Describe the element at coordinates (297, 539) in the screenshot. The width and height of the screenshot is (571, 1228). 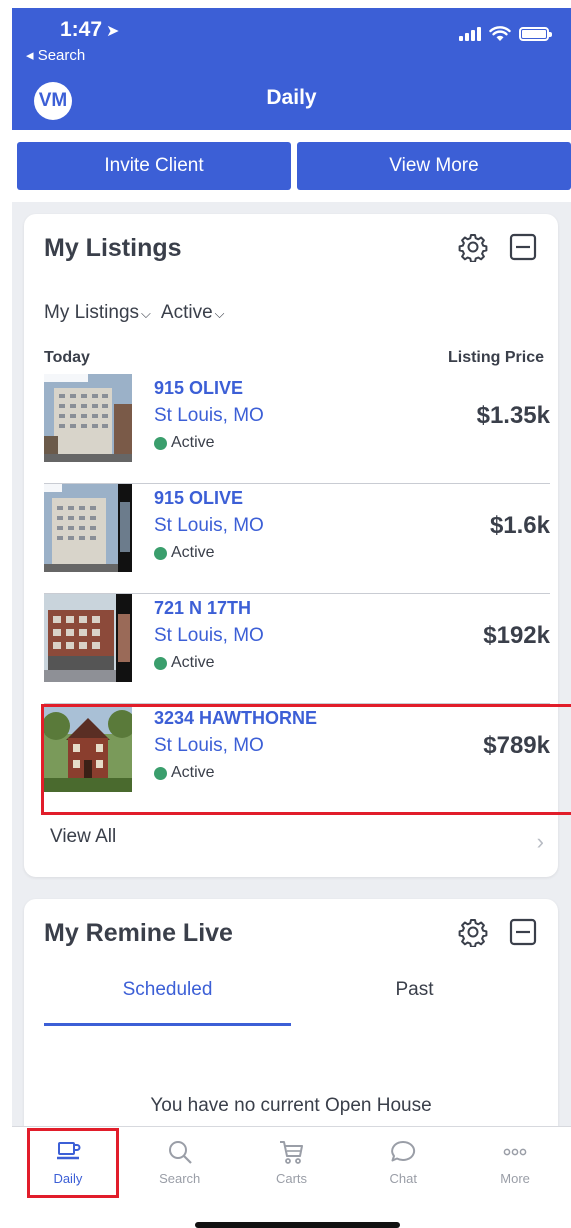
I see `listing-row: 915 OLIVE St Louis, MO Active $1.6k` at that location.